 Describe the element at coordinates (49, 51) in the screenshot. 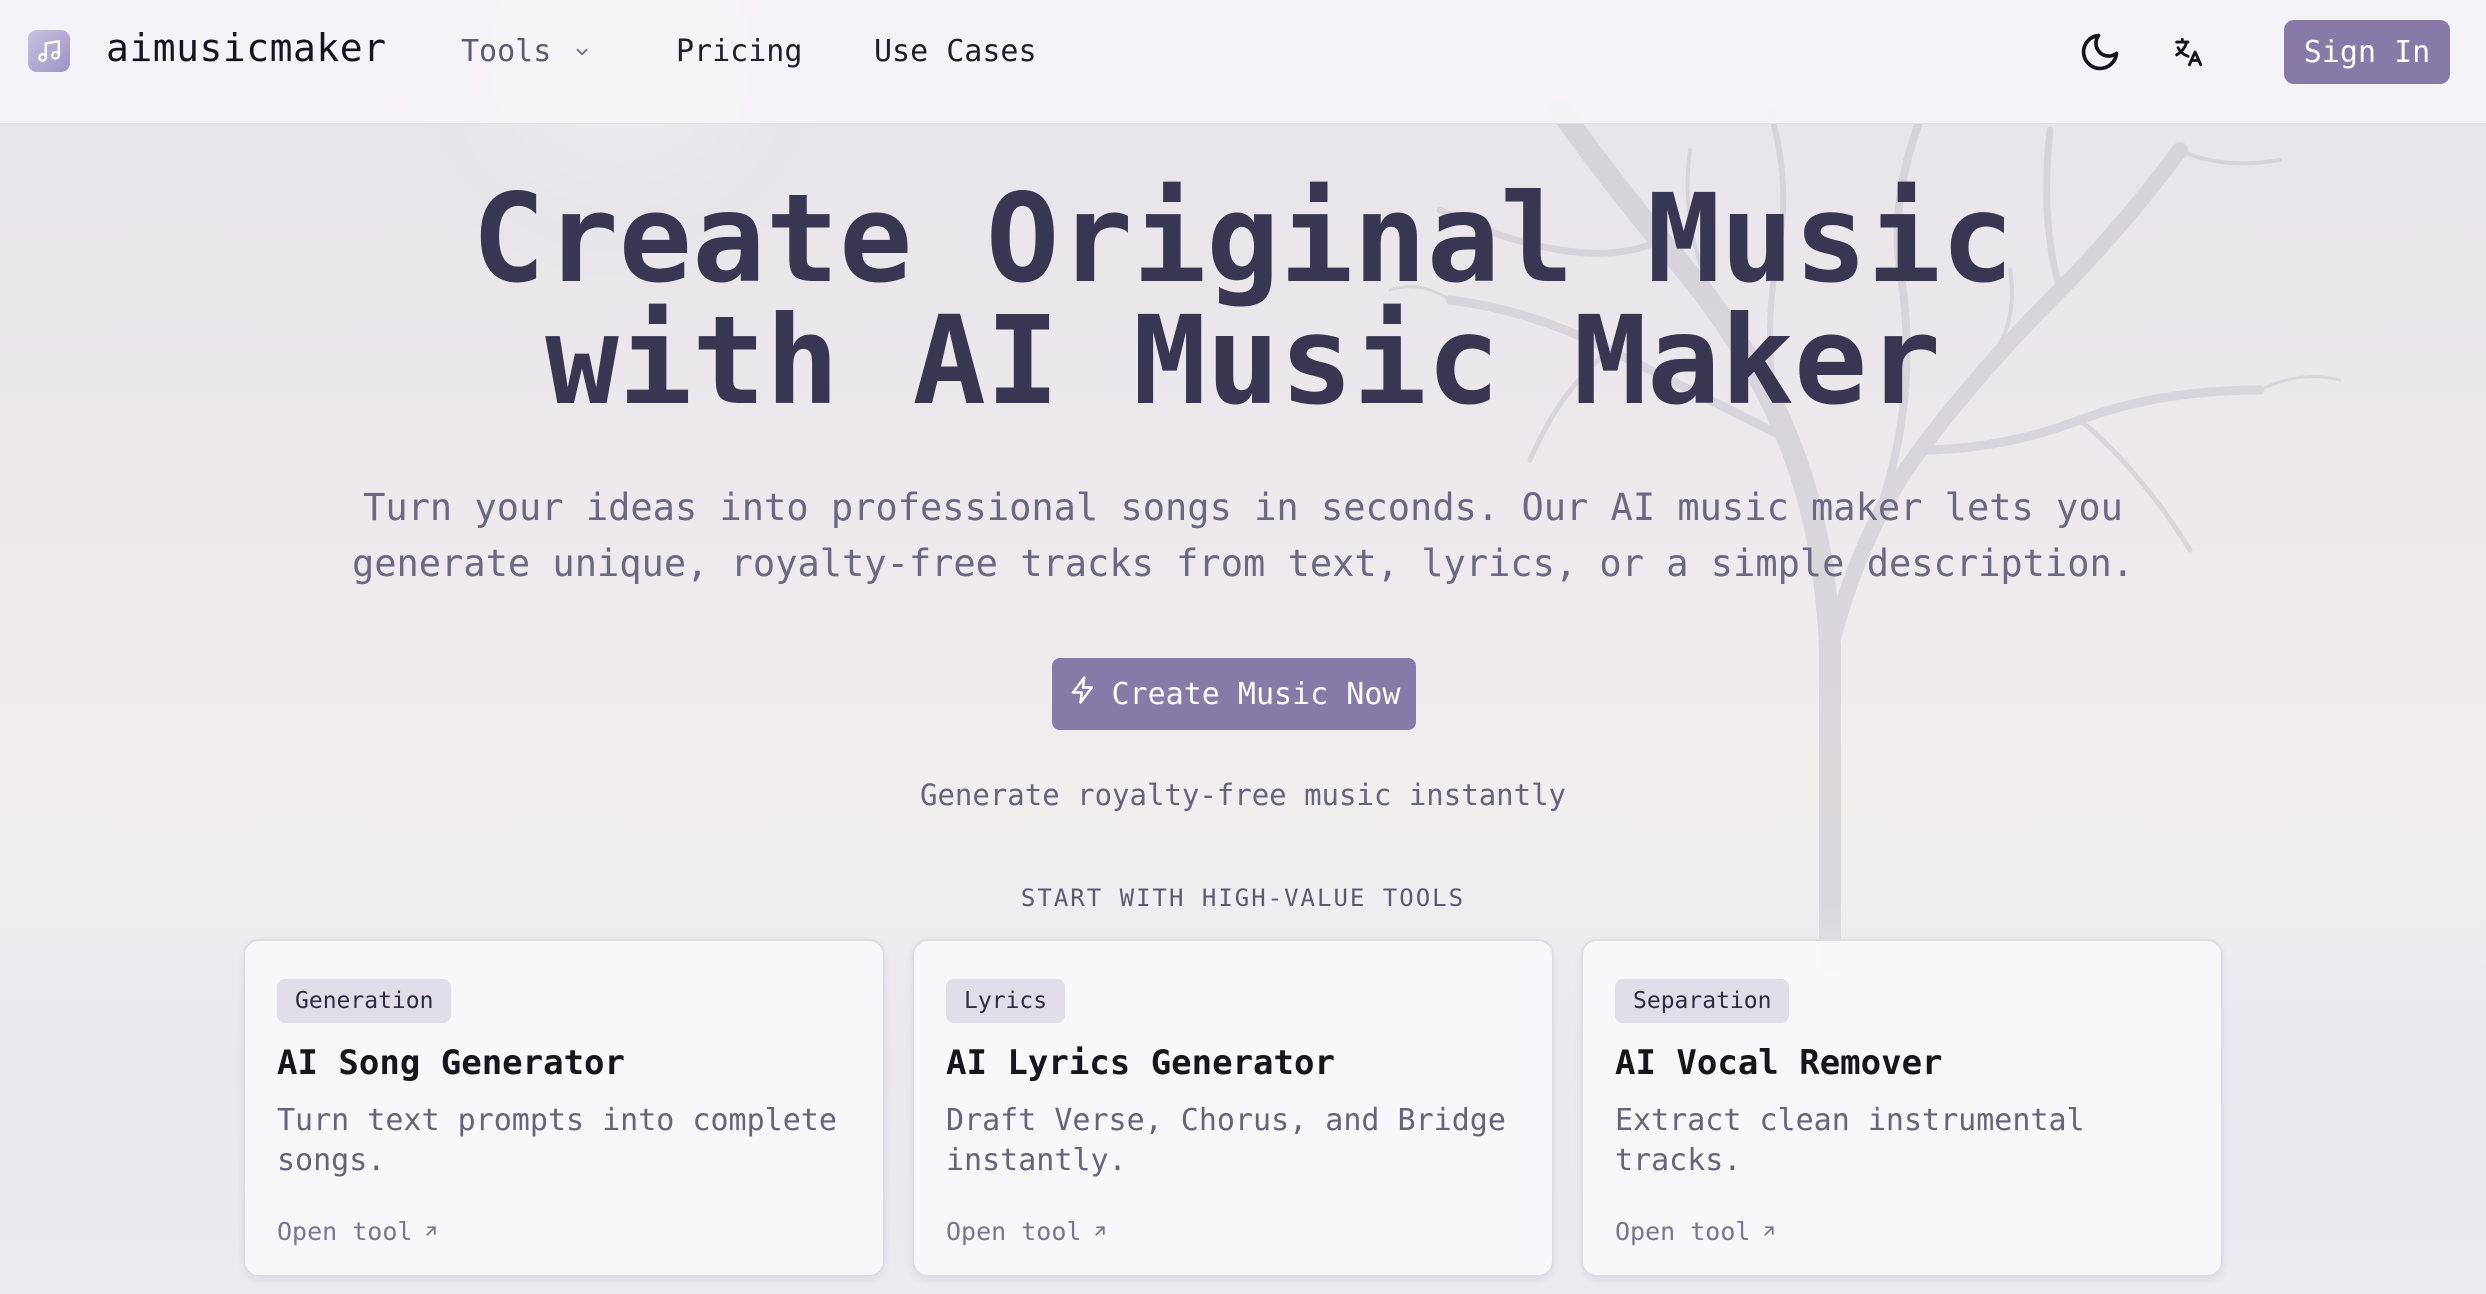

I see `music-note-icon` at that location.